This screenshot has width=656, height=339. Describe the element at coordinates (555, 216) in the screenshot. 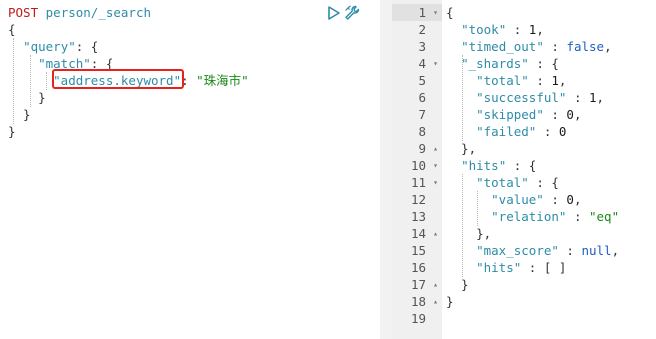

I see `code-line: "relation" : "eq"` at that location.